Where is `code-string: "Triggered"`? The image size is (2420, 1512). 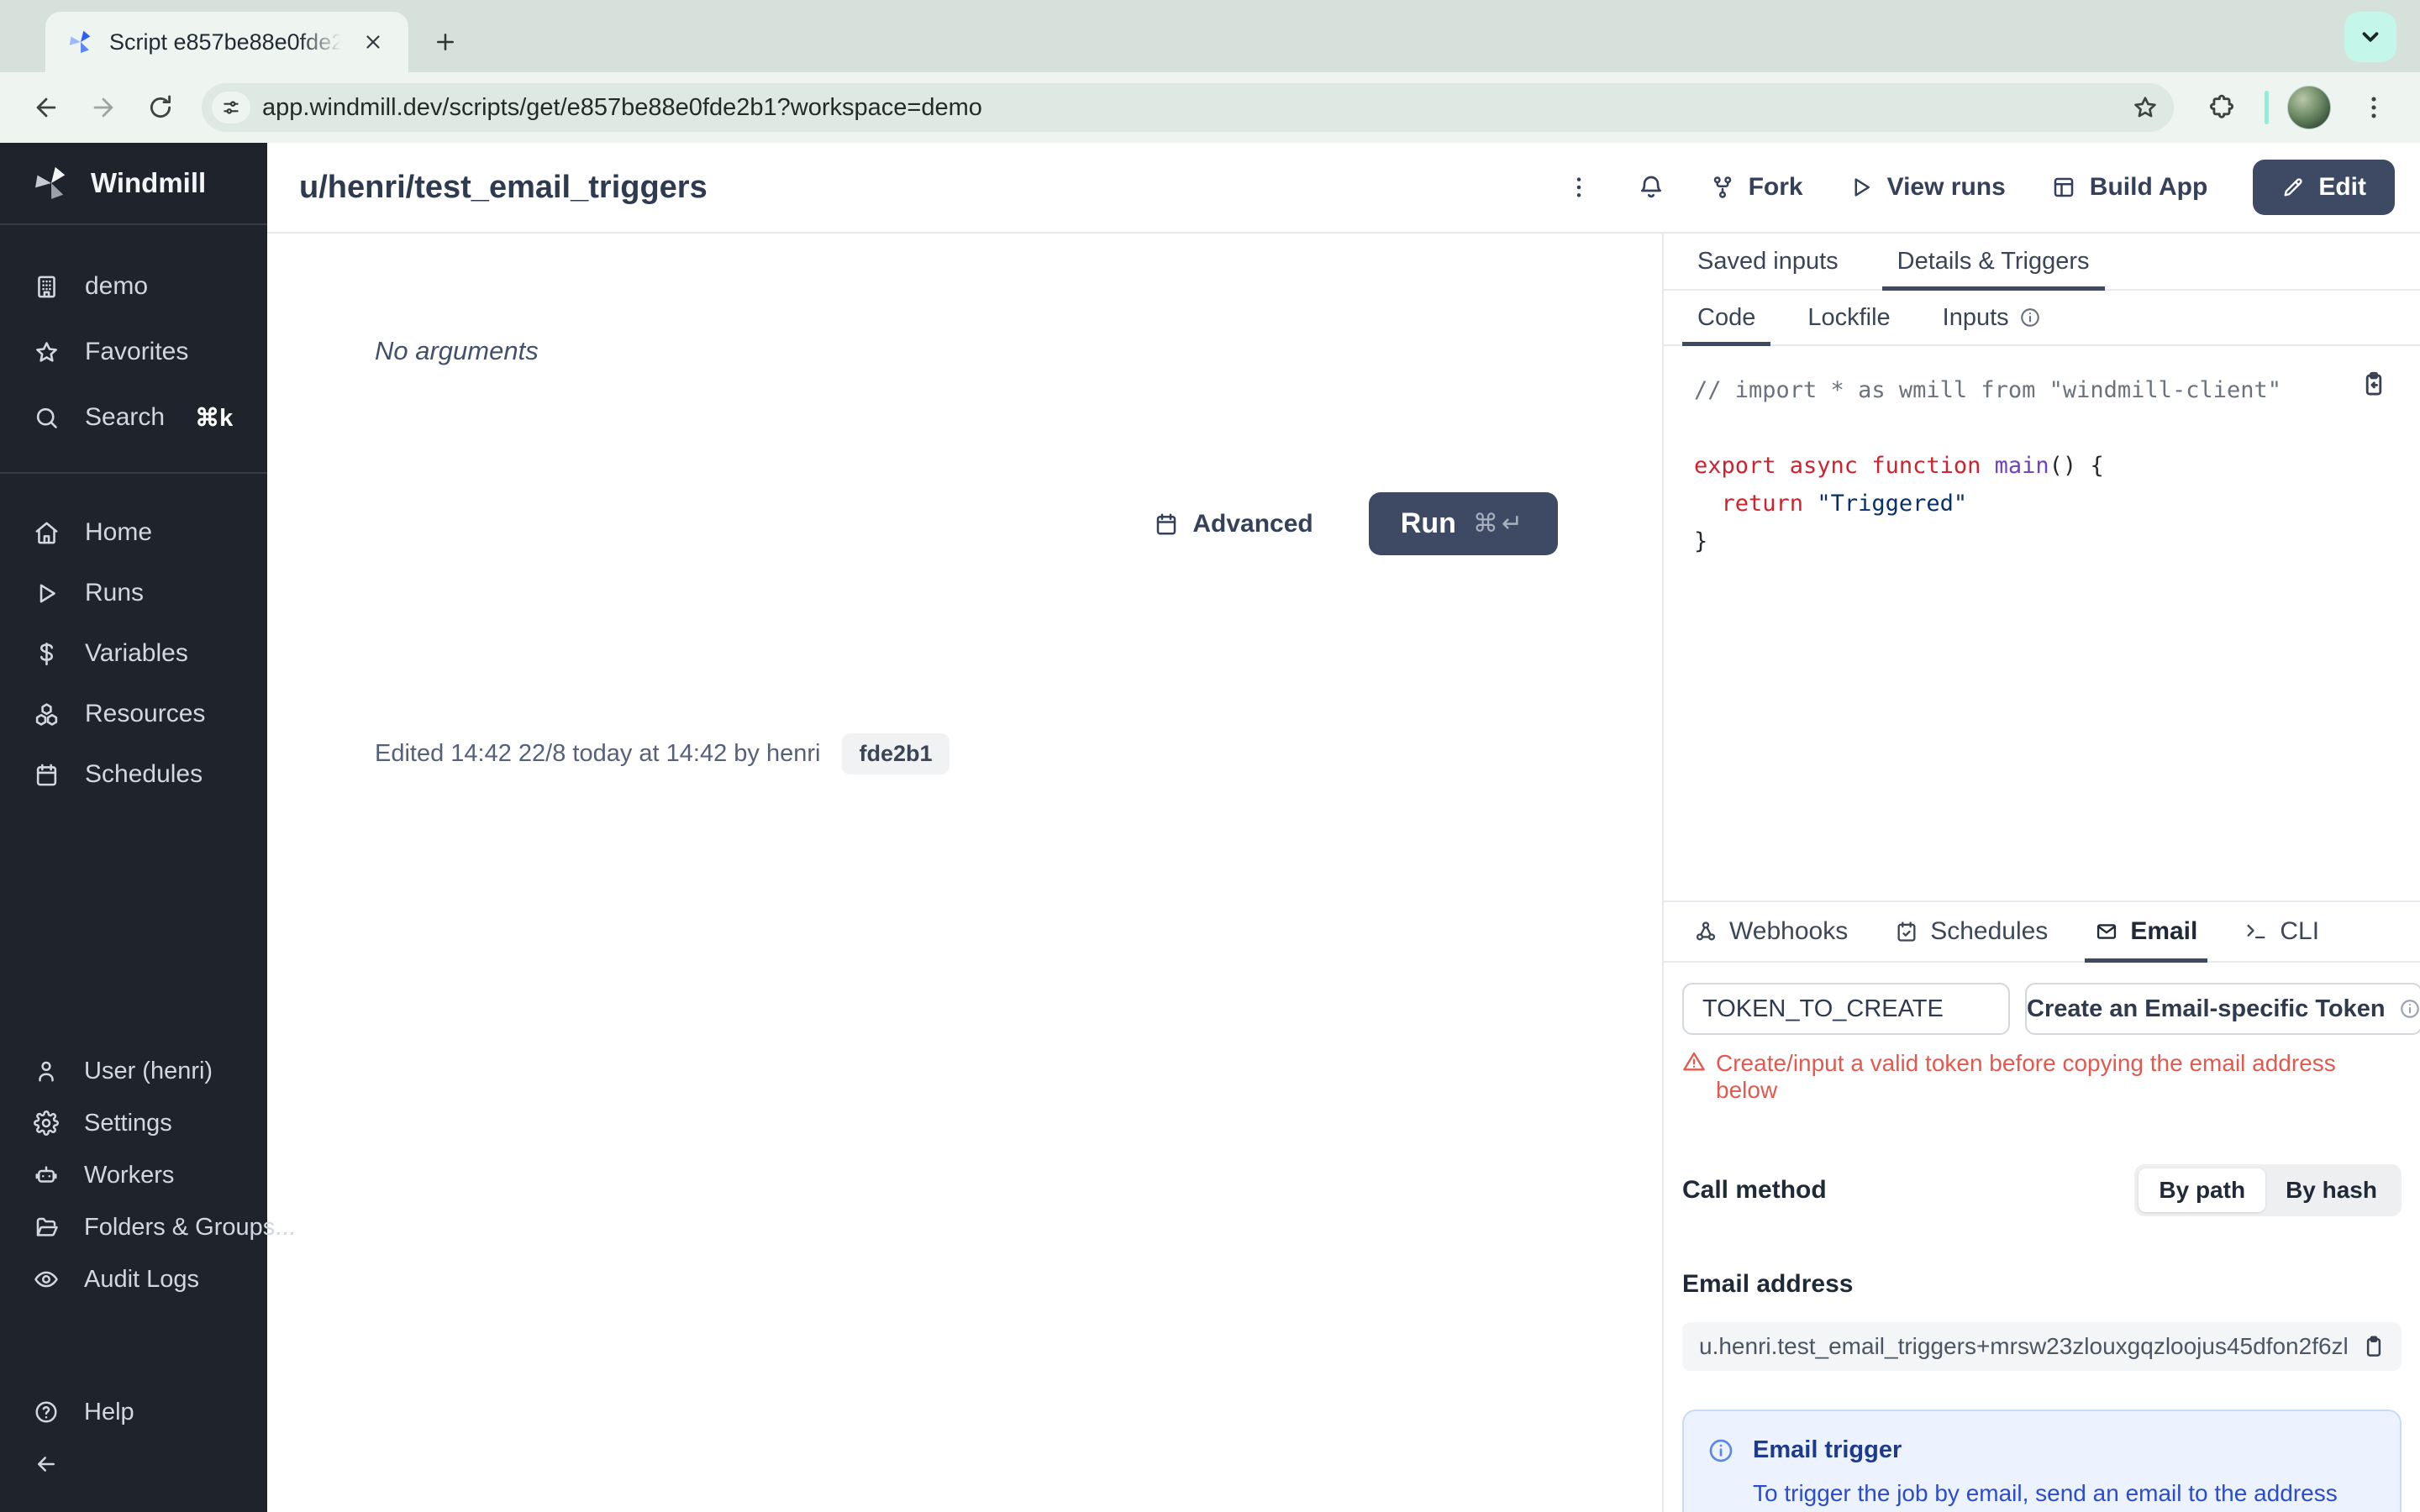
code-string: "Triggered" is located at coordinates (1892, 504).